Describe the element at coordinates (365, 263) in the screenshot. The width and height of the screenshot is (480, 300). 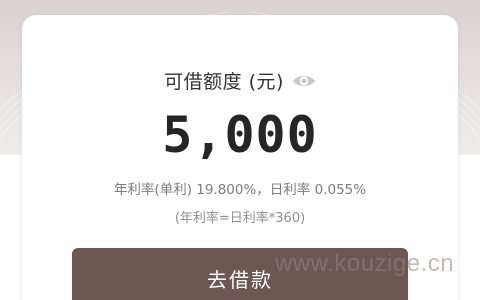
I see `site-watermark: www.kouzige.cn` at that location.